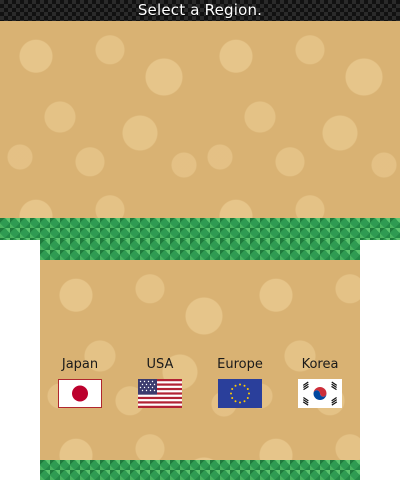 This screenshot has height=480, width=400. I want to click on region-label-korea: Korea, so click(320, 364).